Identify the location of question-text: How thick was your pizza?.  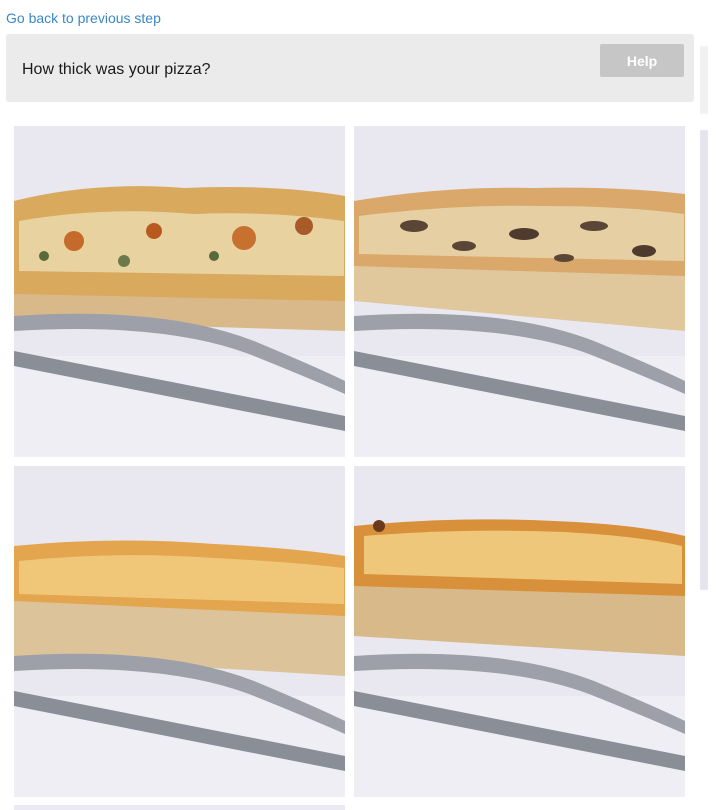
(116, 69).